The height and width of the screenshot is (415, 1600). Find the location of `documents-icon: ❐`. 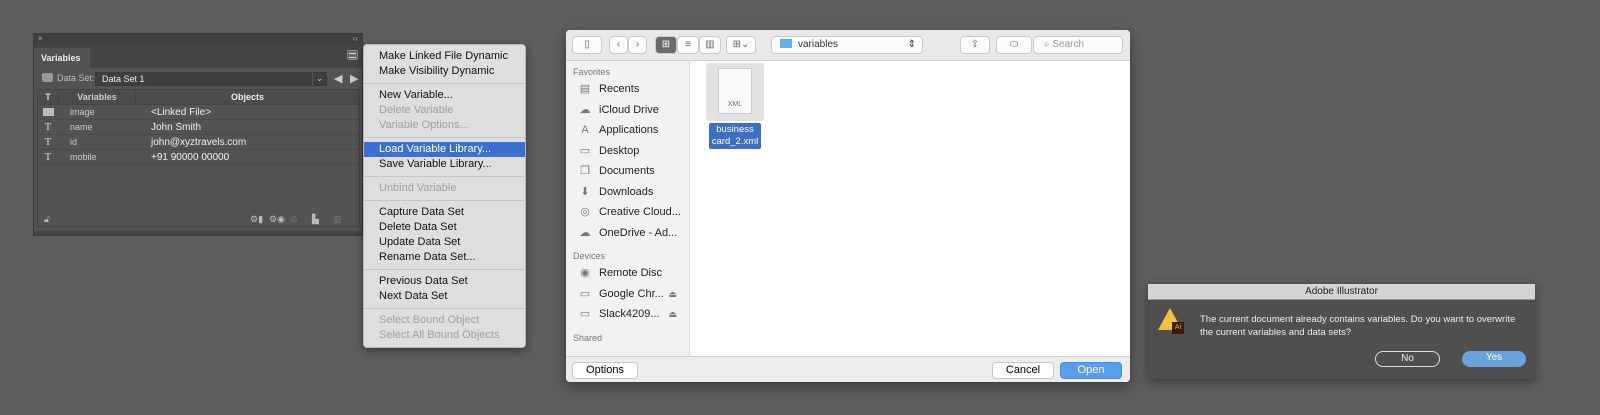

documents-icon: ❐ is located at coordinates (585, 171).